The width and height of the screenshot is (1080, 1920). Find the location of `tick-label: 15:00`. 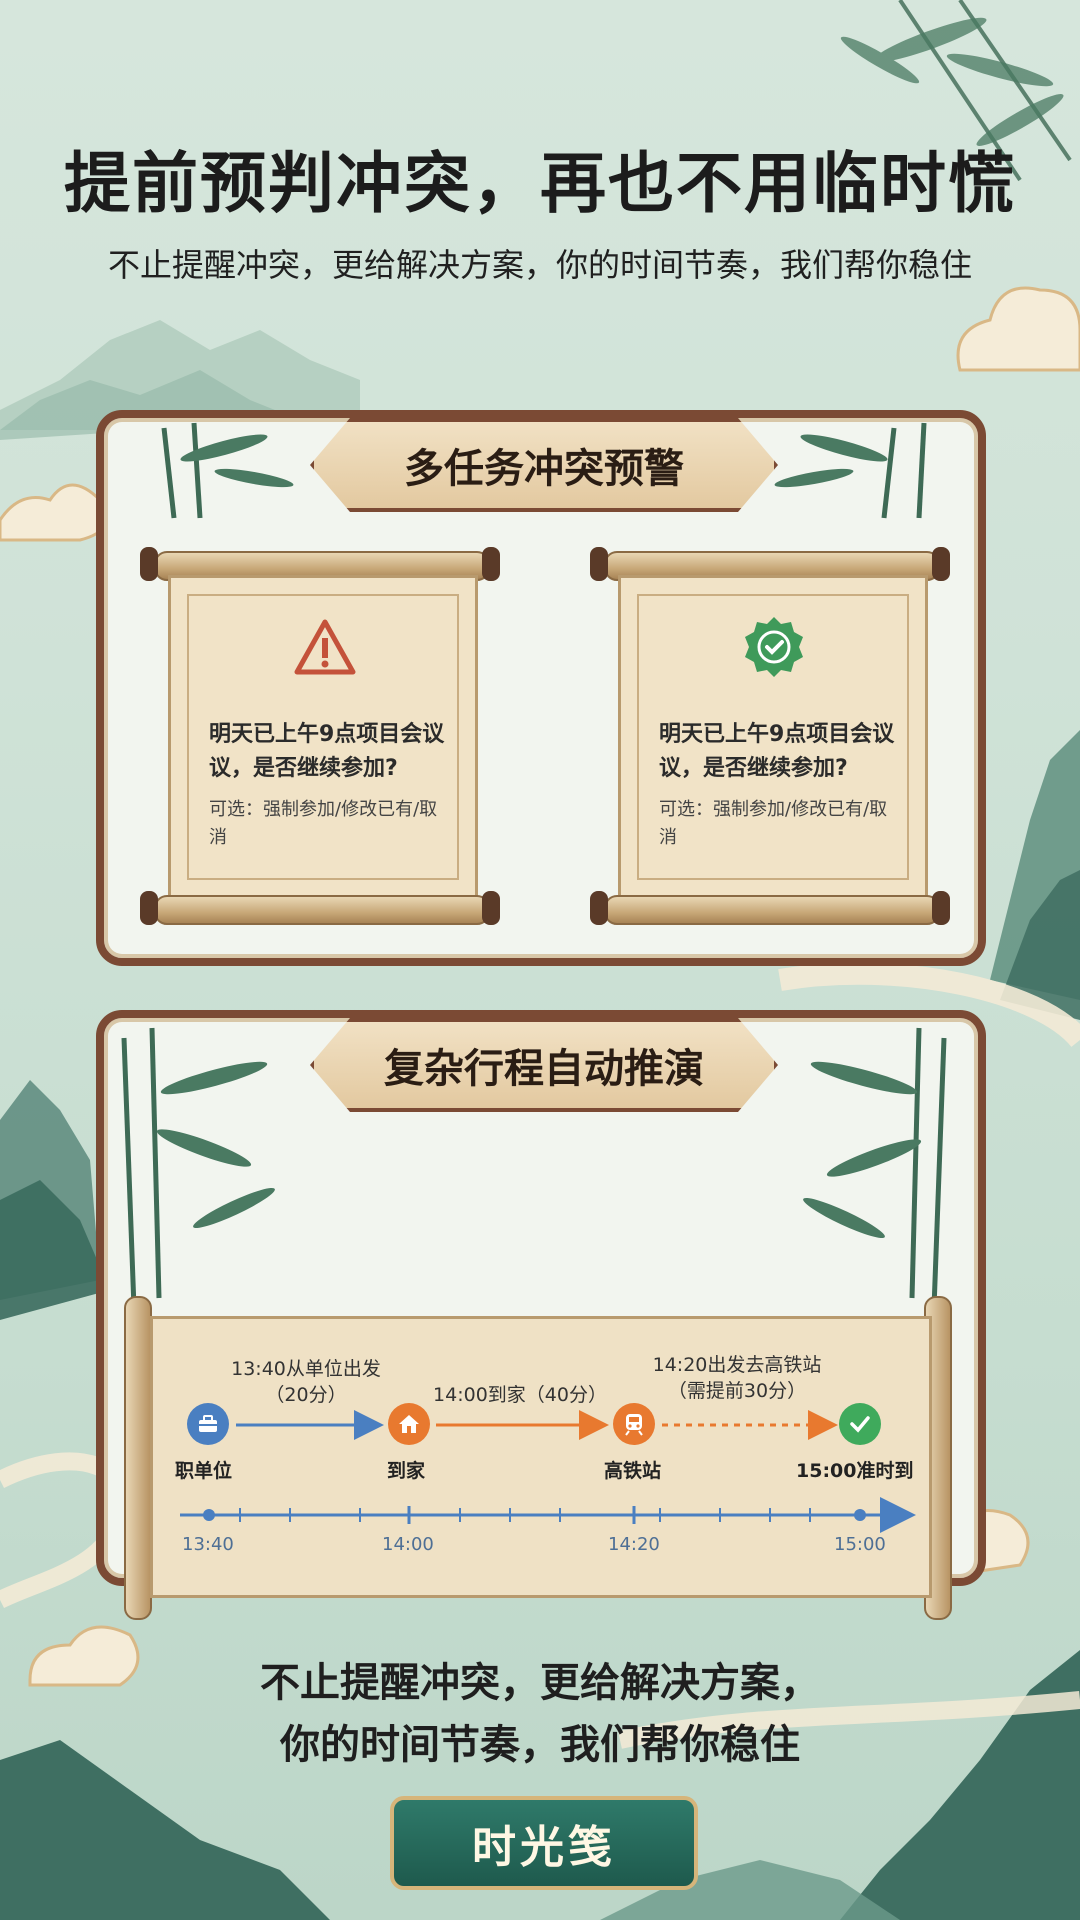

tick-label: 15:00 is located at coordinates (860, 1544).